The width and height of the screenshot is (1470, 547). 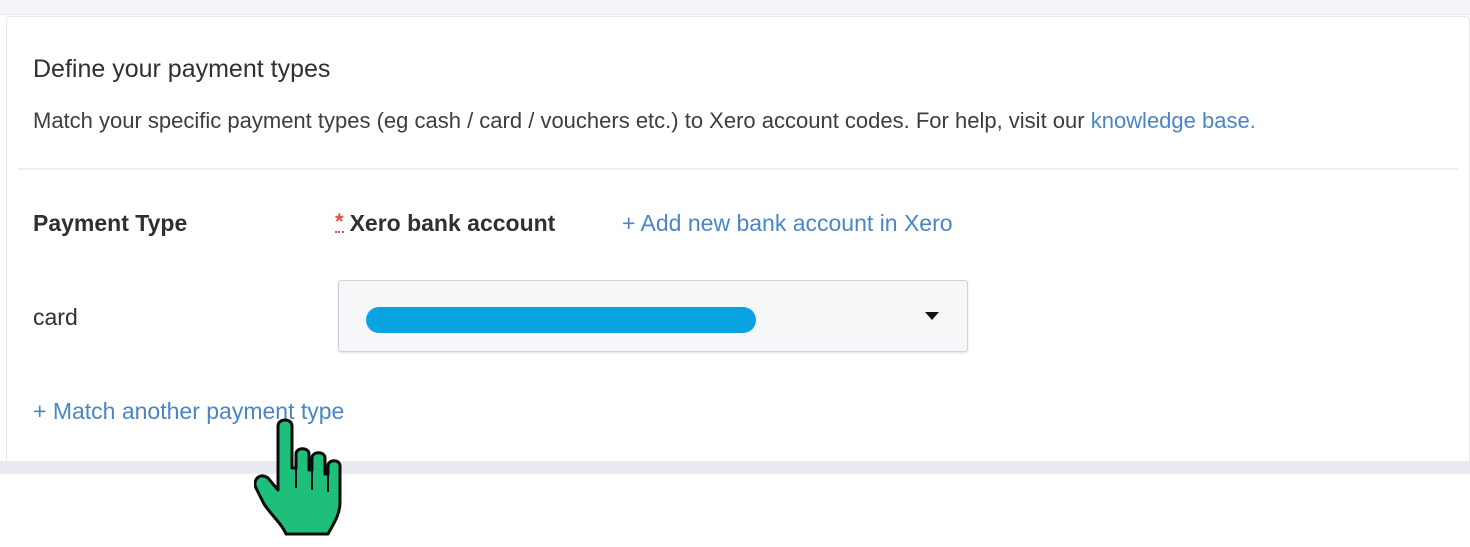 What do you see at coordinates (182, 69) in the screenshot?
I see `section-title: Define your payment types` at bounding box center [182, 69].